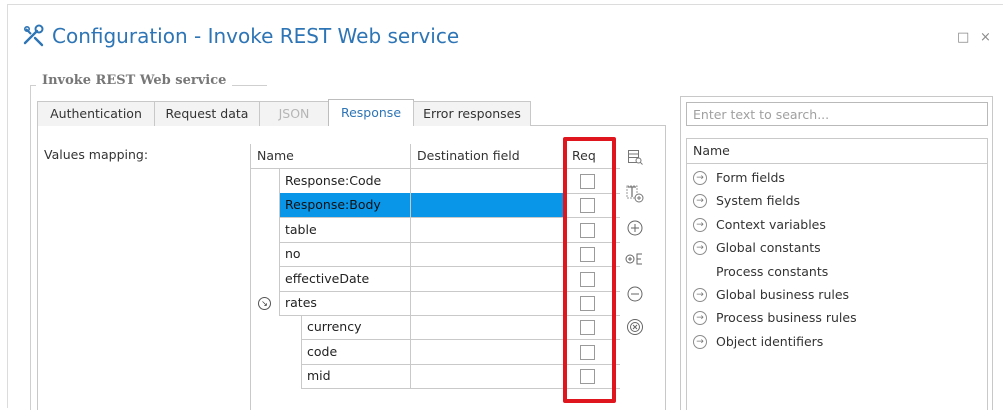 The height and width of the screenshot is (410, 1007). What do you see at coordinates (294, 113) in the screenshot?
I see `tab-json: JSON` at bounding box center [294, 113].